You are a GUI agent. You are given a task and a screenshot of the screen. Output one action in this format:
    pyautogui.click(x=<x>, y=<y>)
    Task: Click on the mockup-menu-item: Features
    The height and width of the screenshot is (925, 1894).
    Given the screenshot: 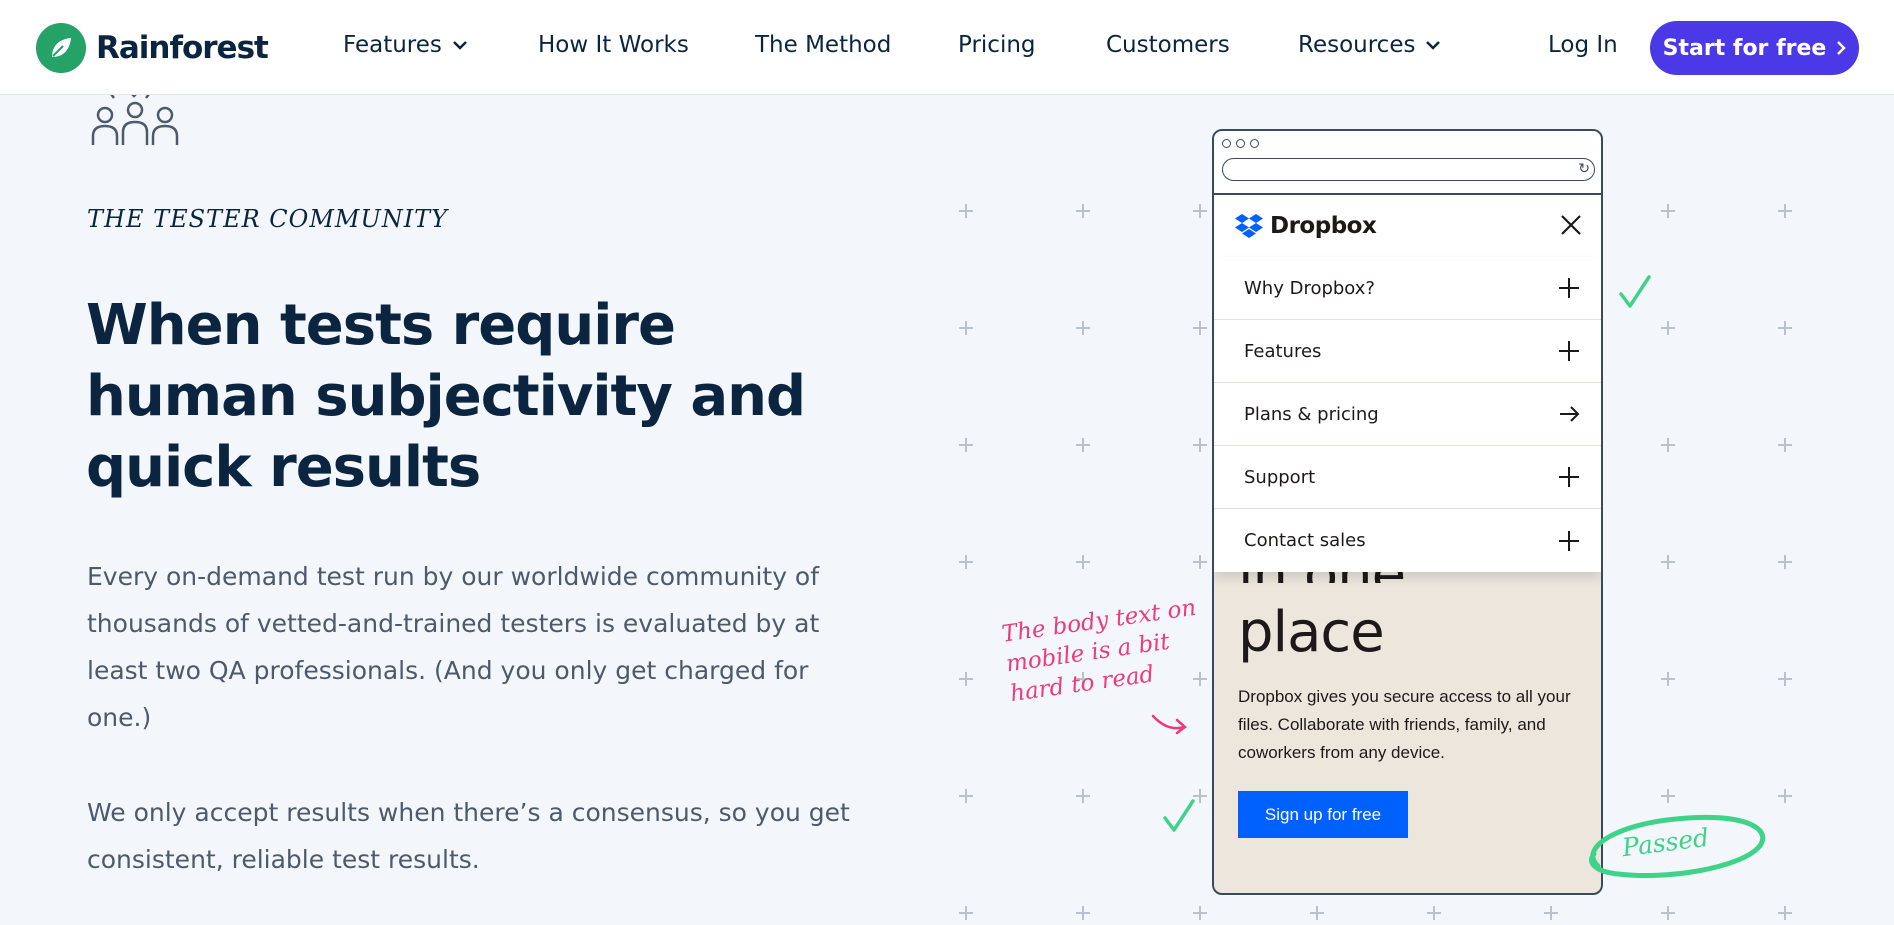 What is the action you would take?
    pyautogui.click(x=1407, y=351)
    